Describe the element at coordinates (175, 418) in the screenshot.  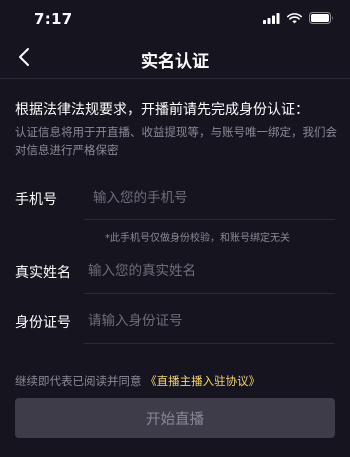
I see `start-live-button: 开始直播` at that location.